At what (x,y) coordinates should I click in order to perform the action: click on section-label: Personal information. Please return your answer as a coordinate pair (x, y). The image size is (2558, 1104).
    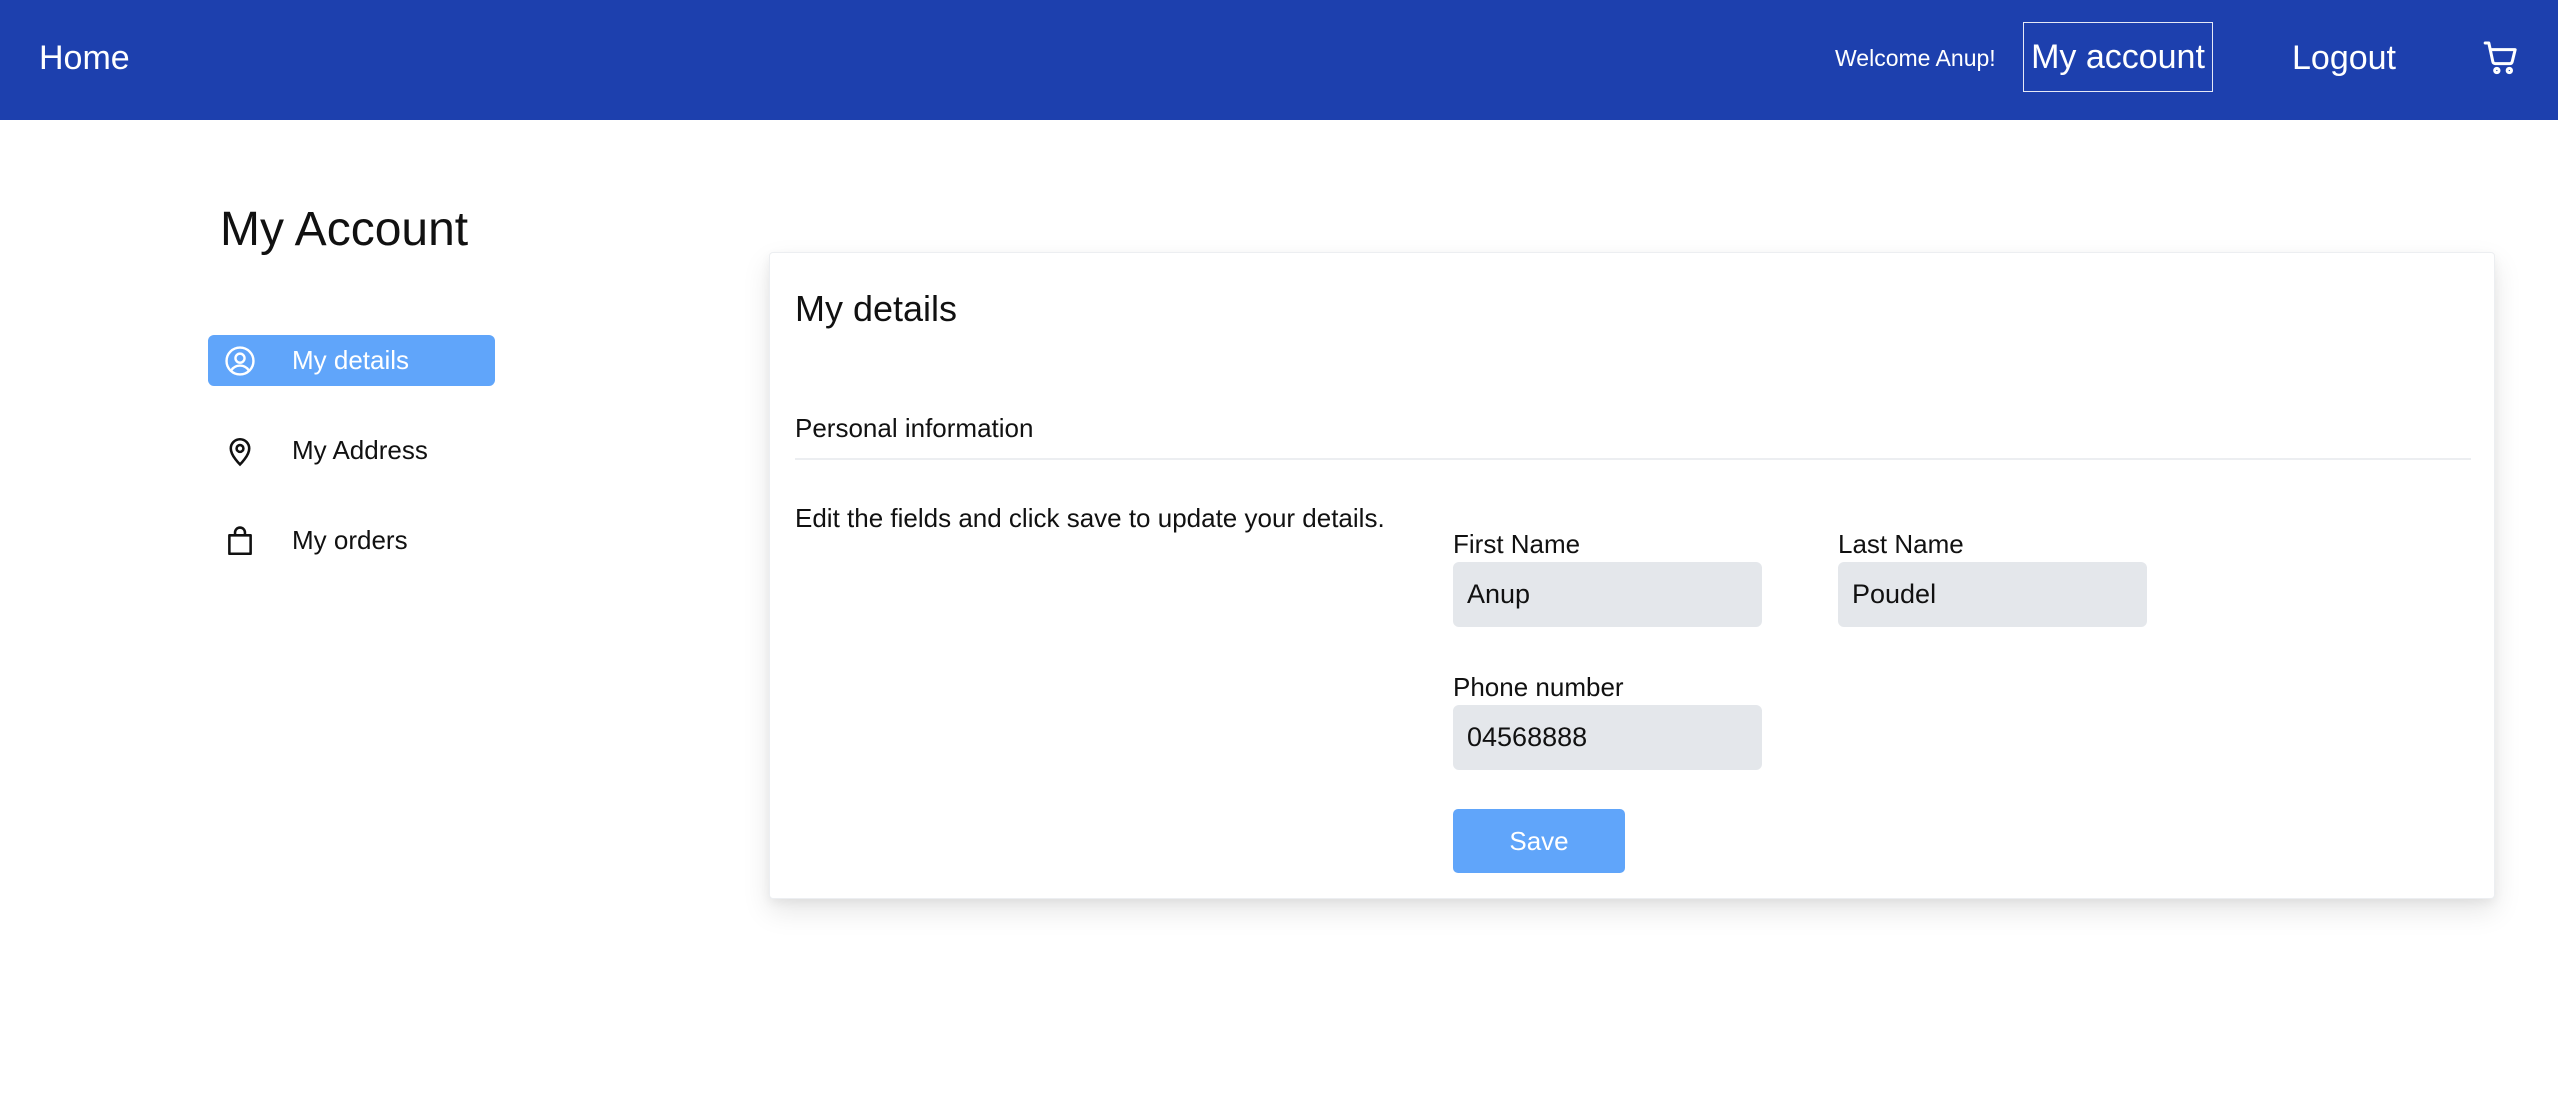
    Looking at the image, I should click on (914, 428).